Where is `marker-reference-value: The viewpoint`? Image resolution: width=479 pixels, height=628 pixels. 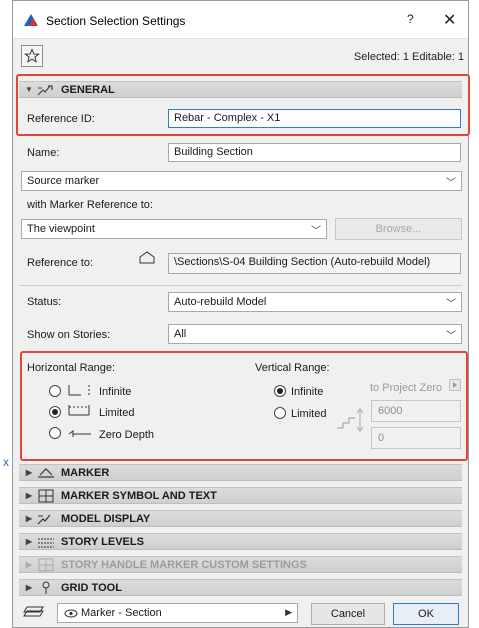 marker-reference-value: The viewpoint is located at coordinates (61, 229).